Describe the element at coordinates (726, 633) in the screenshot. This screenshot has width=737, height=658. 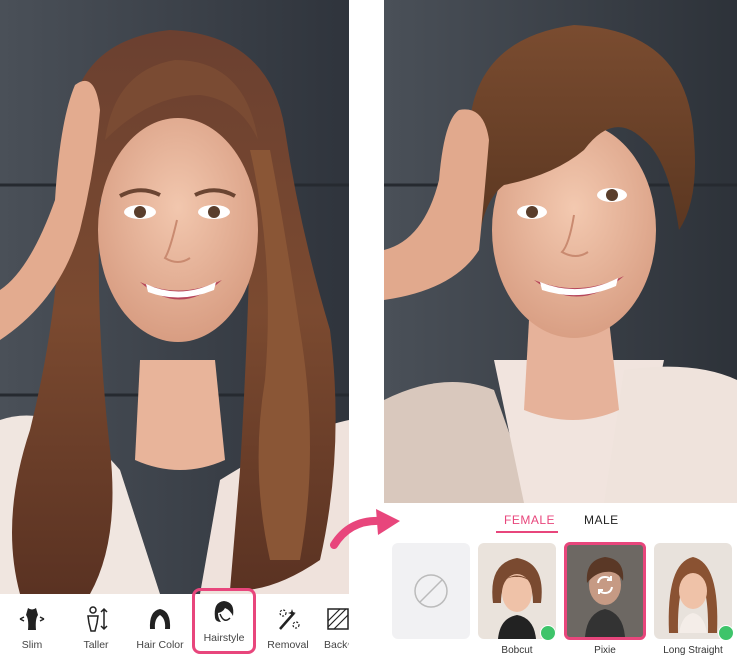
I see `long-straight-check-icon` at that location.